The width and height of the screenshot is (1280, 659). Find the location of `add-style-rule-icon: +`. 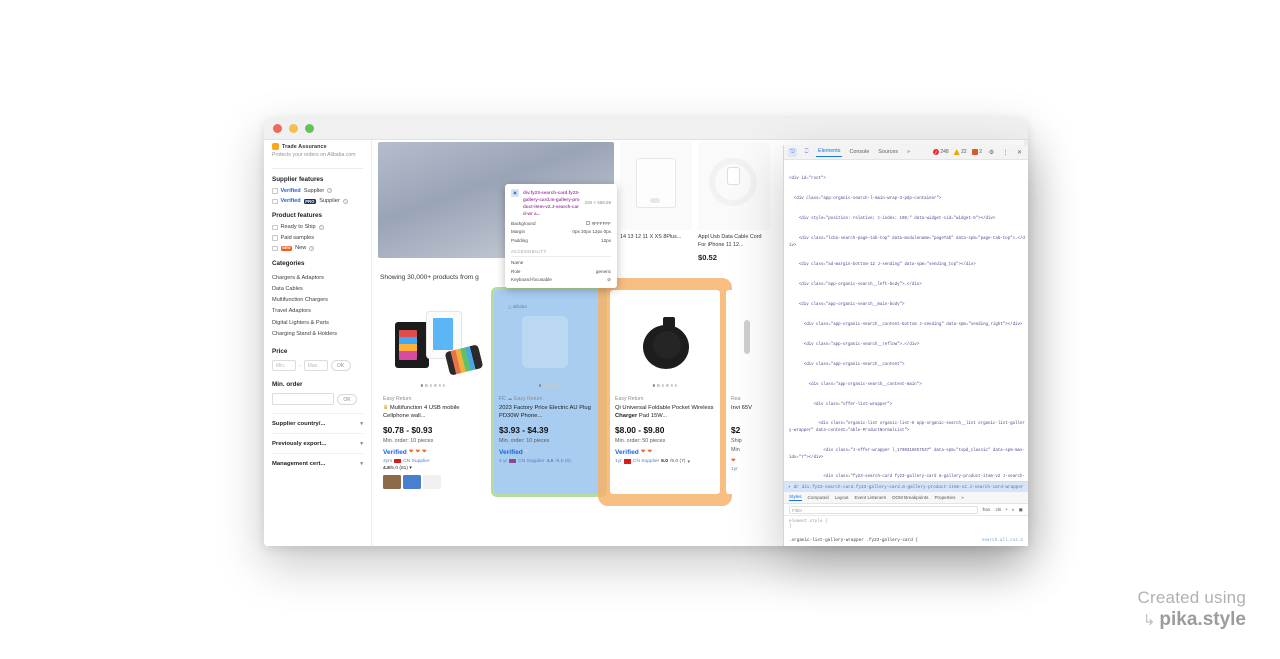

add-style-rule-icon: + is located at coordinates (1006, 509).